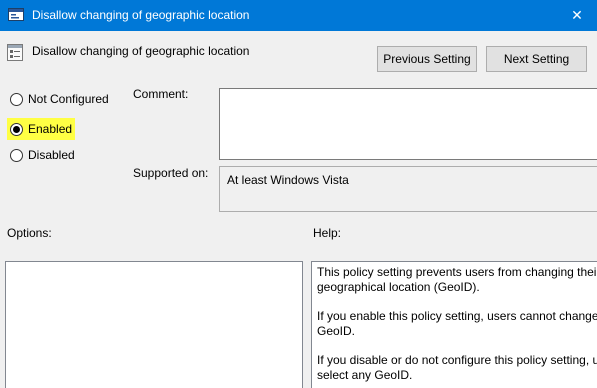 The height and width of the screenshot is (388, 597). I want to click on help-label: Help:, so click(327, 233).